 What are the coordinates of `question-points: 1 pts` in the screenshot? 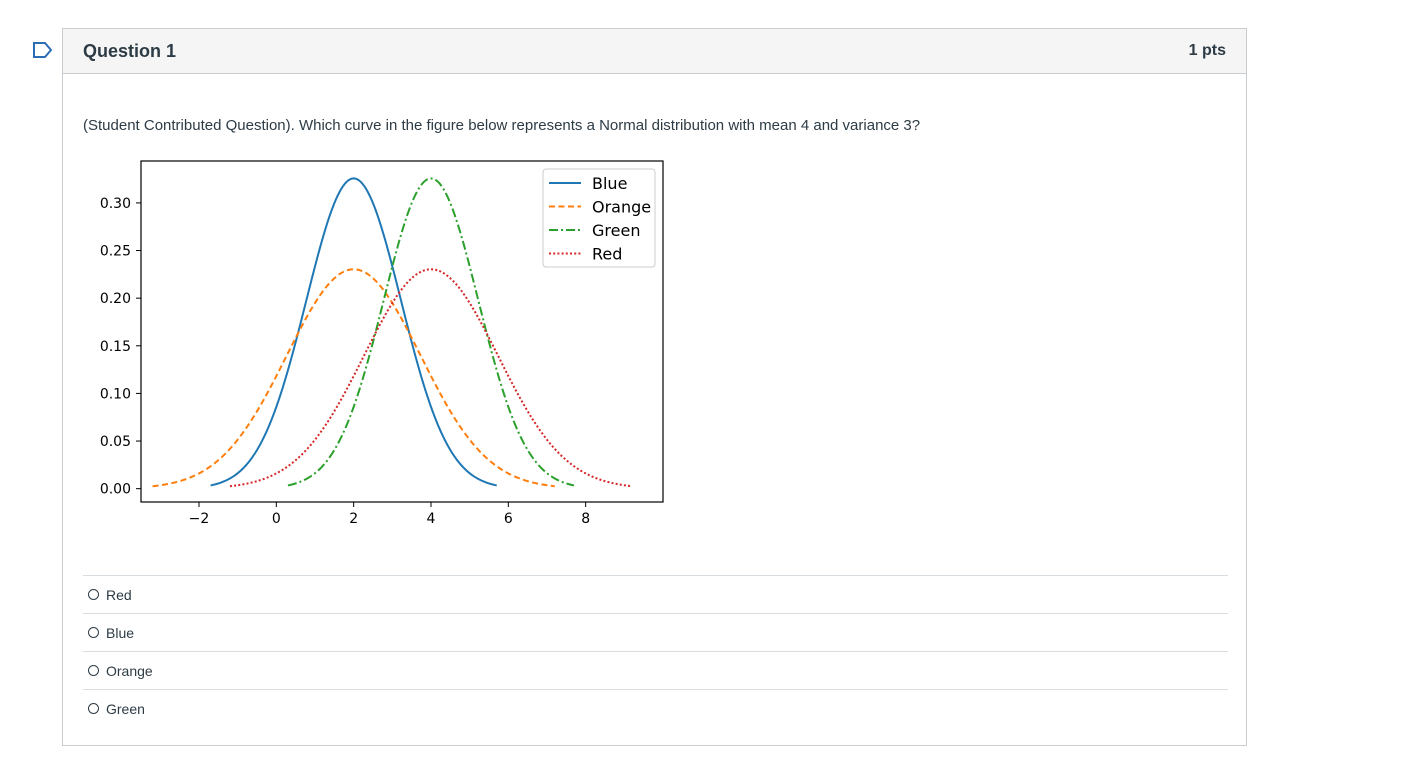 It's located at (1207, 50).